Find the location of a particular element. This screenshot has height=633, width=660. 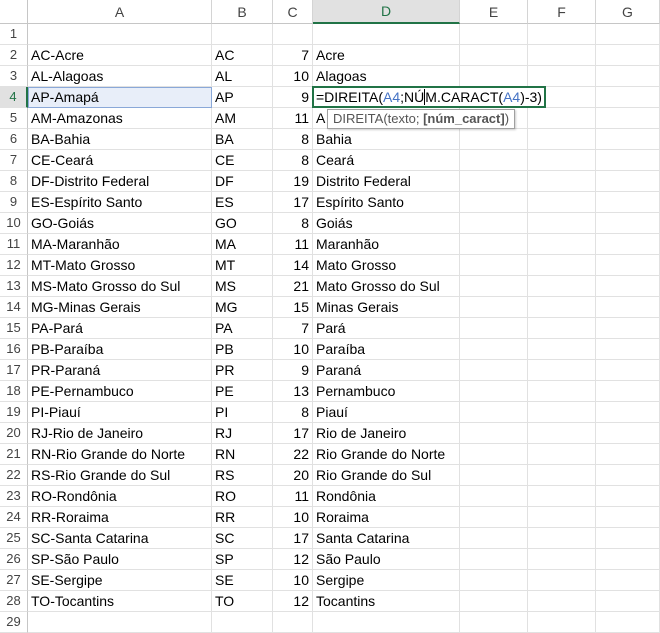

cell-a7: CE-Ceará is located at coordinates (120, 160).